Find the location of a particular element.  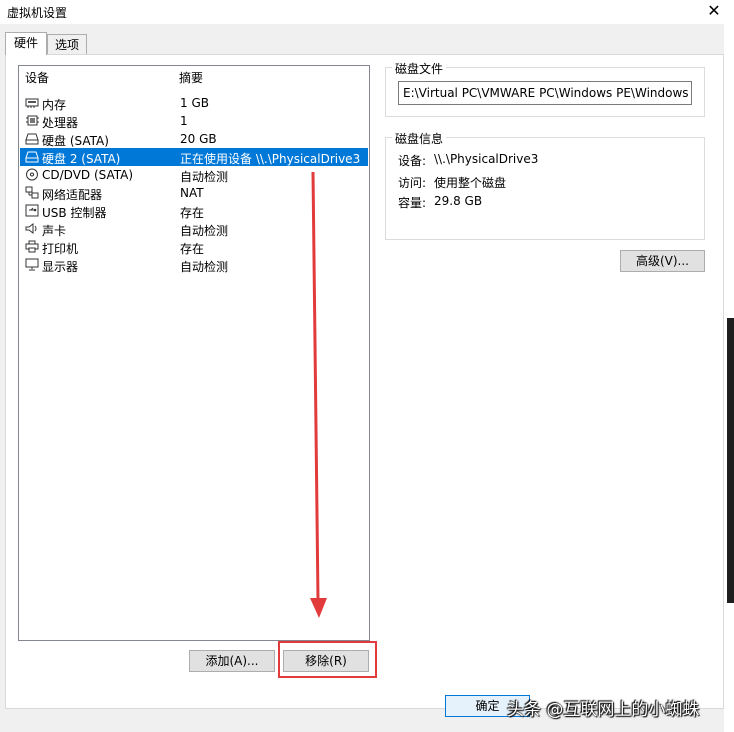

remove-button-highlight is located at coordinates (327, 659).